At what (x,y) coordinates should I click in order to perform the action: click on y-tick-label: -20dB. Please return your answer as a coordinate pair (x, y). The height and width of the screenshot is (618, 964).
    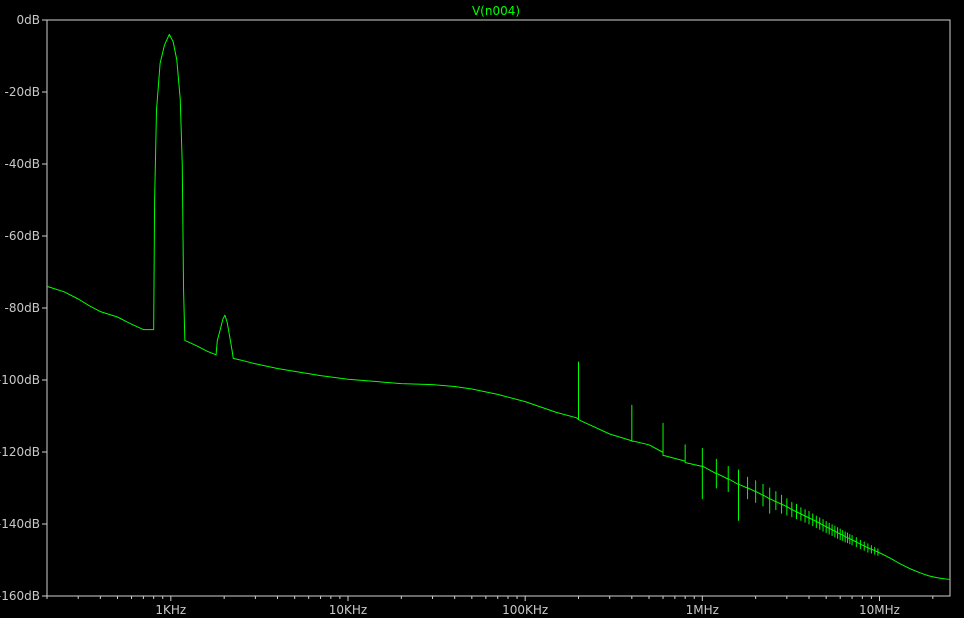
    Looking at the image, I should click on (22, 92).